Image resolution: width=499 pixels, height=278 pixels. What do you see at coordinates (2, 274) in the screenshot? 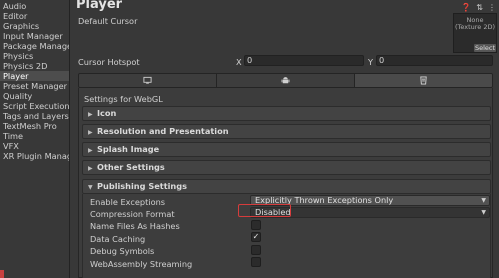
I see `sidebar-edge-marker` at bounding box center [2, 274].